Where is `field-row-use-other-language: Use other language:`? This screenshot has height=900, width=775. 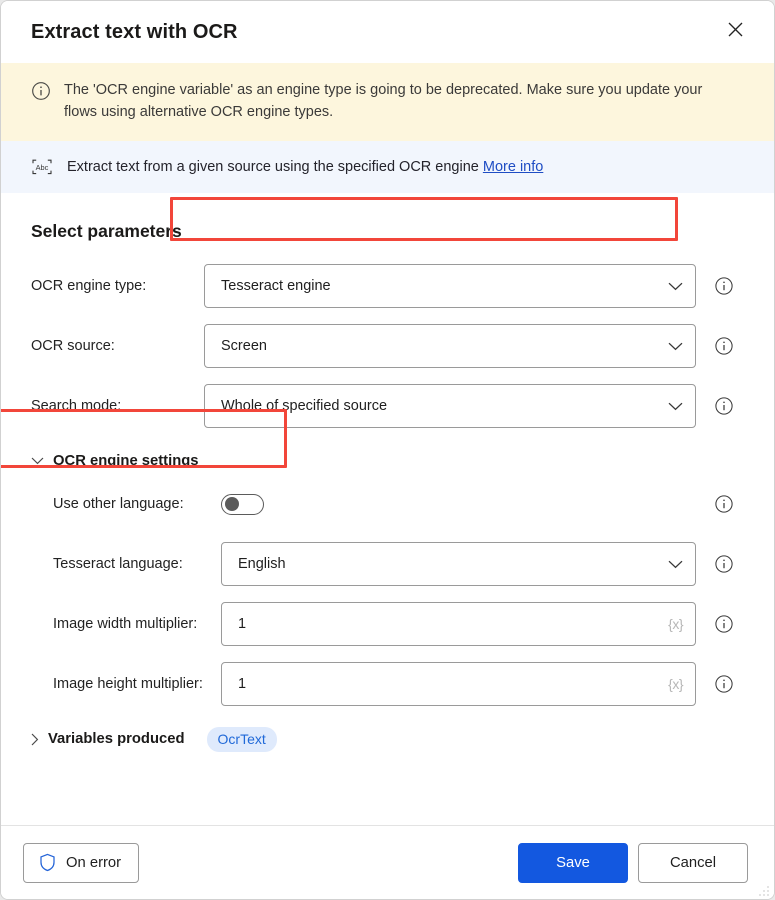 field-row-use-other-language: Use other language: is located at coordinates (389, 504).